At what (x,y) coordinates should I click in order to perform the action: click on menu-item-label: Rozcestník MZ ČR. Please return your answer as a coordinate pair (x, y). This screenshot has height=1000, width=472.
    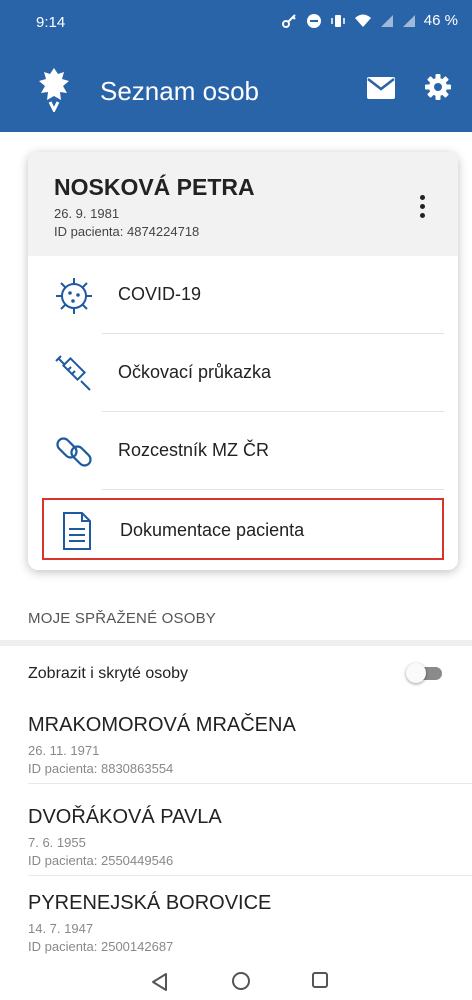
    Looking at the image, I should click on (194, 450).